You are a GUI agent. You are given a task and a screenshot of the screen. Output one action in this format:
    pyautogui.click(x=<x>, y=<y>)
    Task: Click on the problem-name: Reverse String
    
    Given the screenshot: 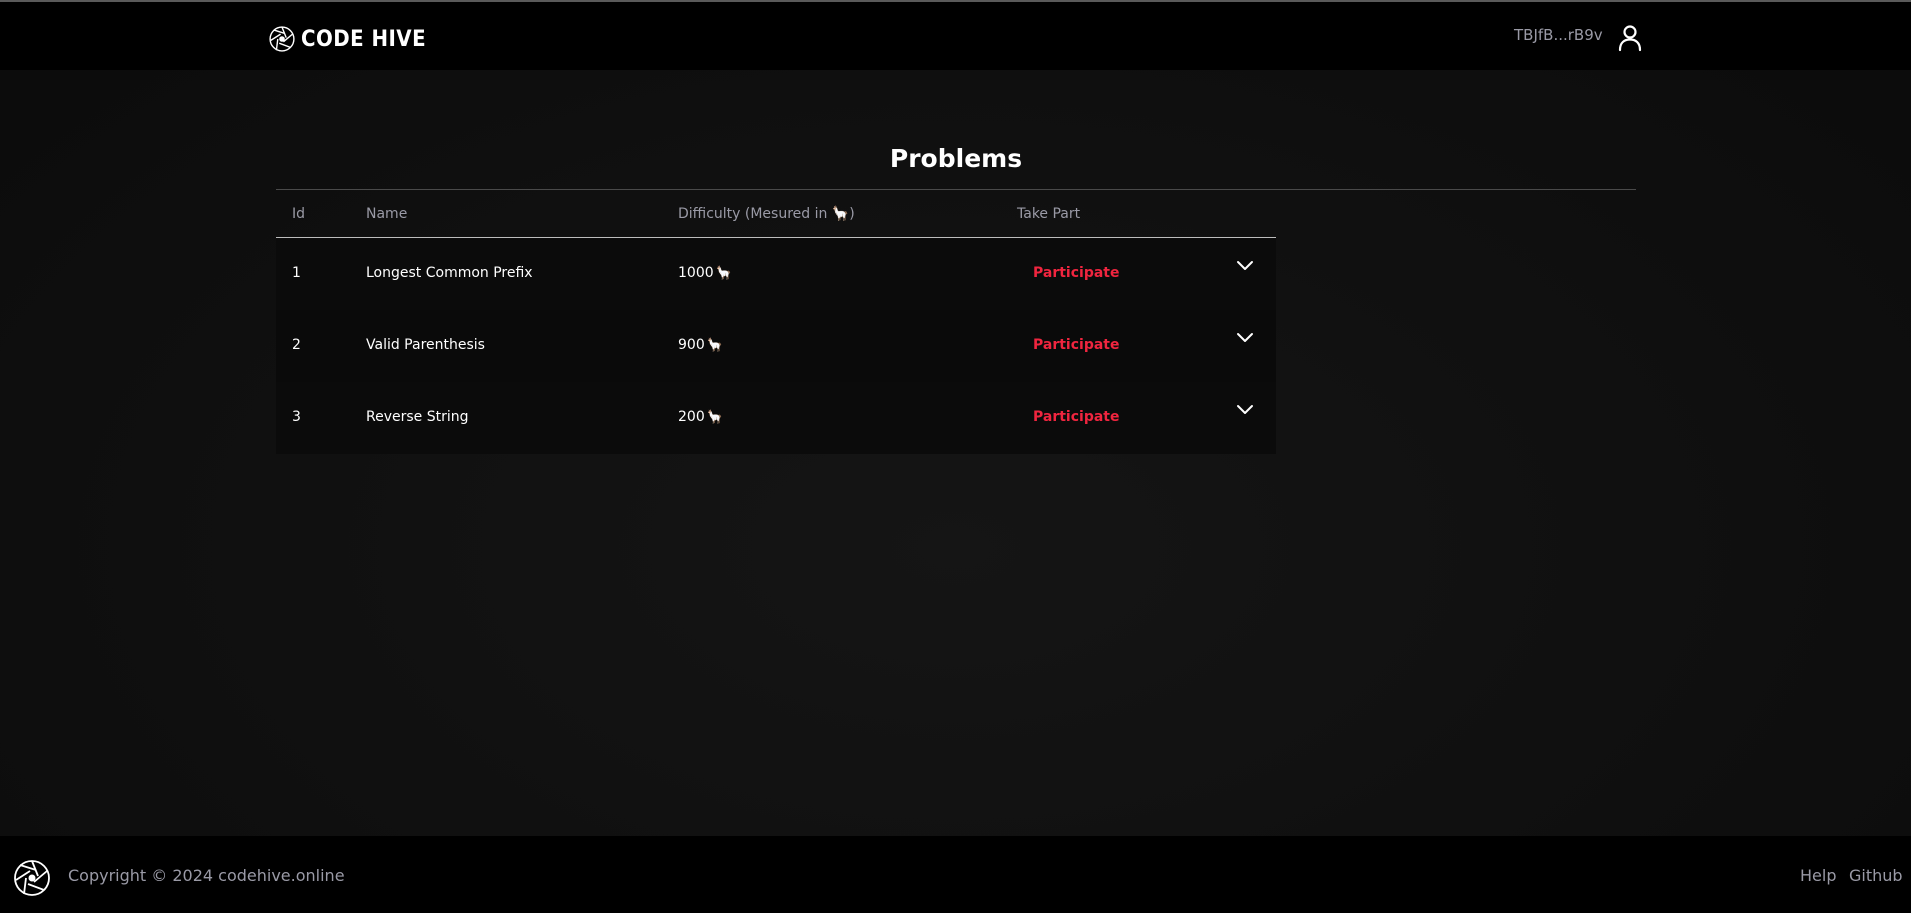 What is the action you would take?
    pyautogui.click(x=417, y=417)
    